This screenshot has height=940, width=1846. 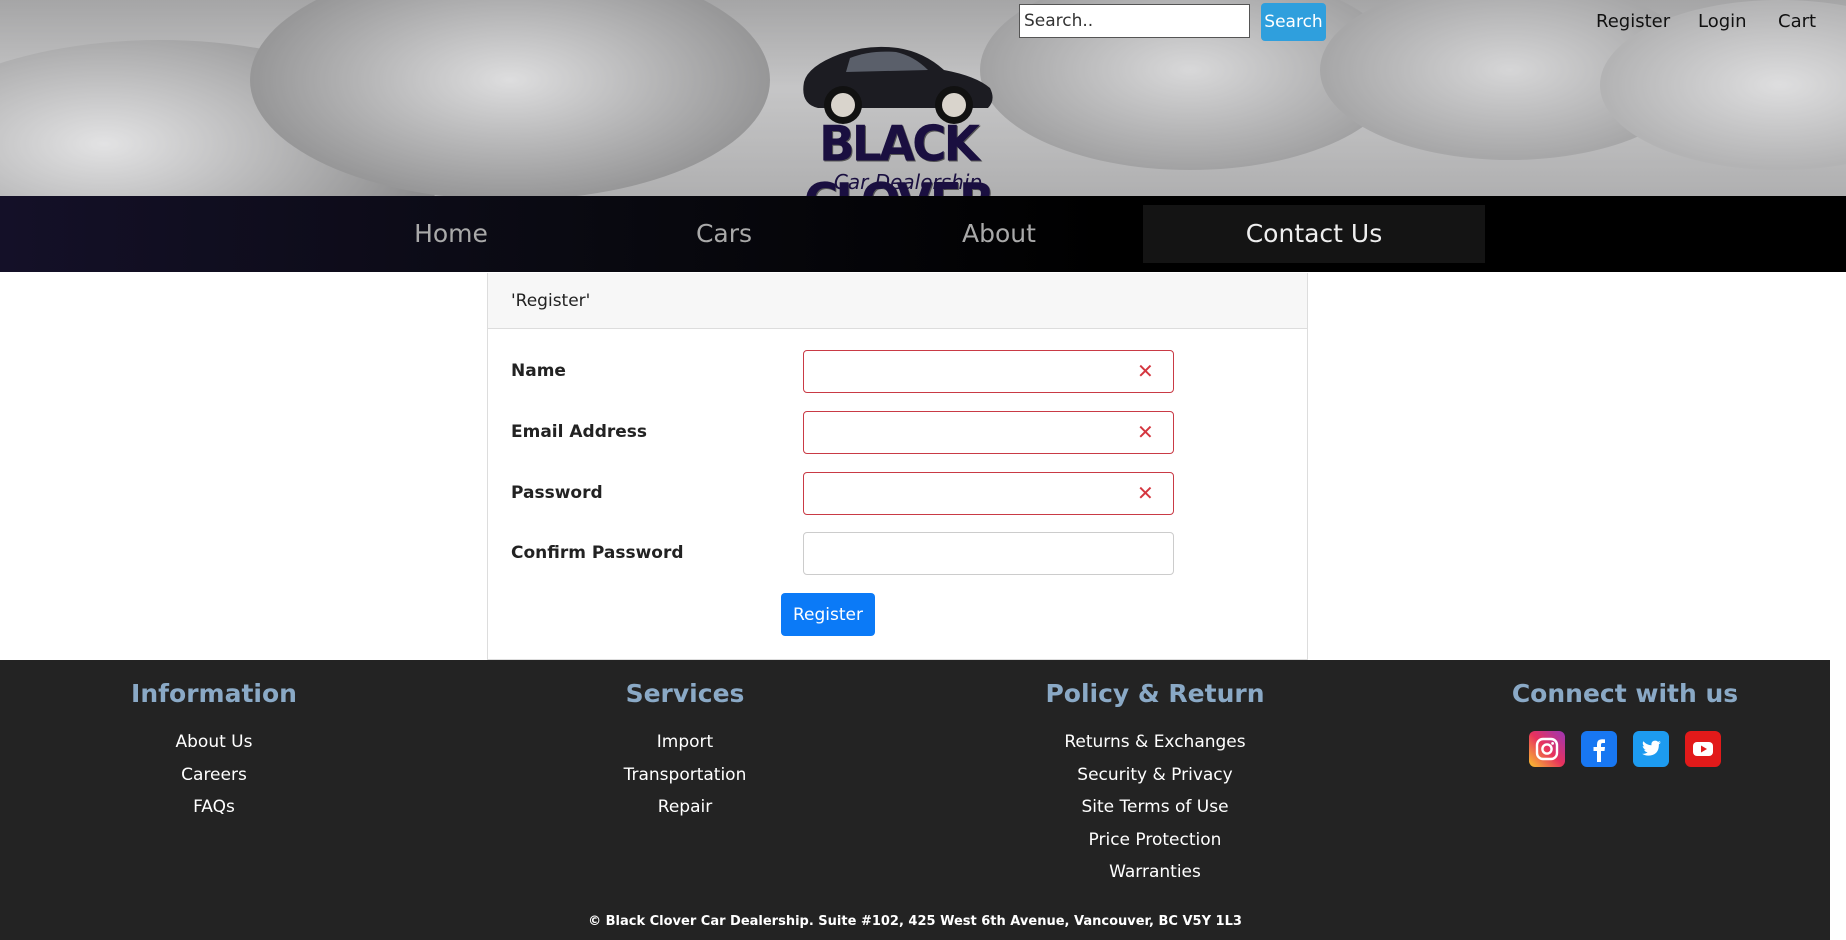 I want to click on footer-link-repair: Repair, so click(x=685, y=807).